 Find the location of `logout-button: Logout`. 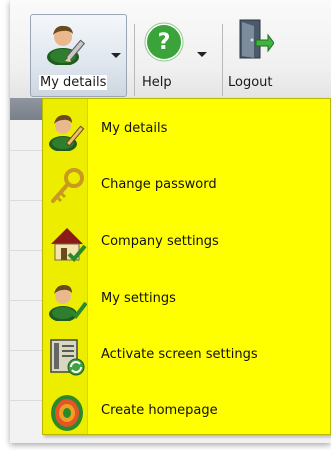

logout-button: Logout is located at coordinates (263, 56).